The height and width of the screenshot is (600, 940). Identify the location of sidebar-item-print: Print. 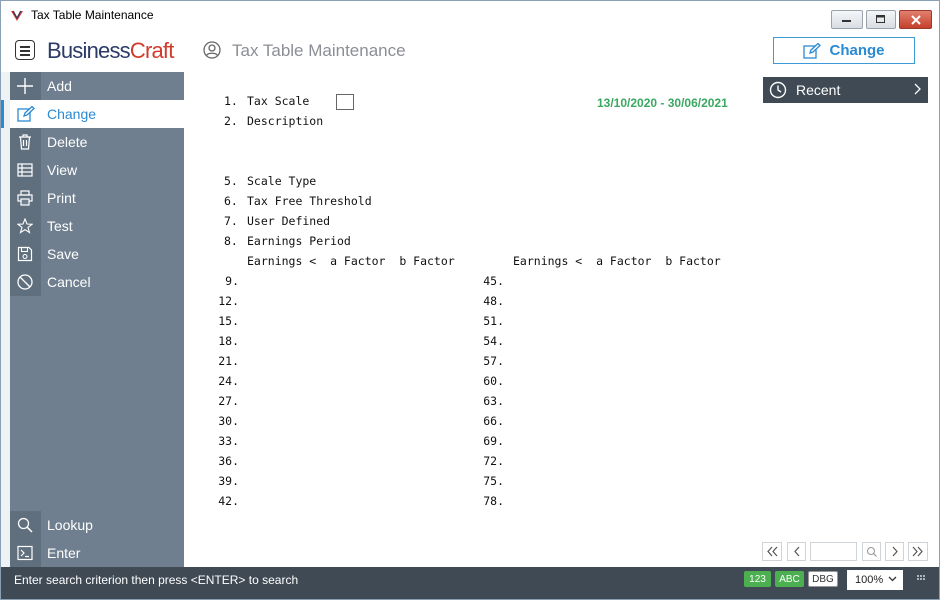
(97, 198).